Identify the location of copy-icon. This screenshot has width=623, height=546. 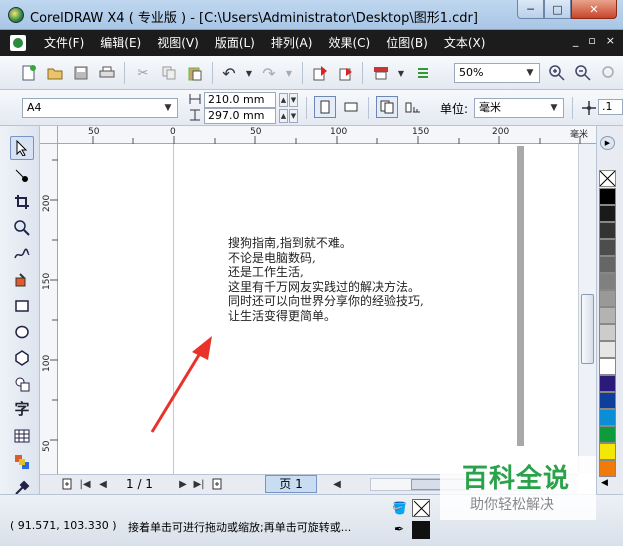
(169, 73).